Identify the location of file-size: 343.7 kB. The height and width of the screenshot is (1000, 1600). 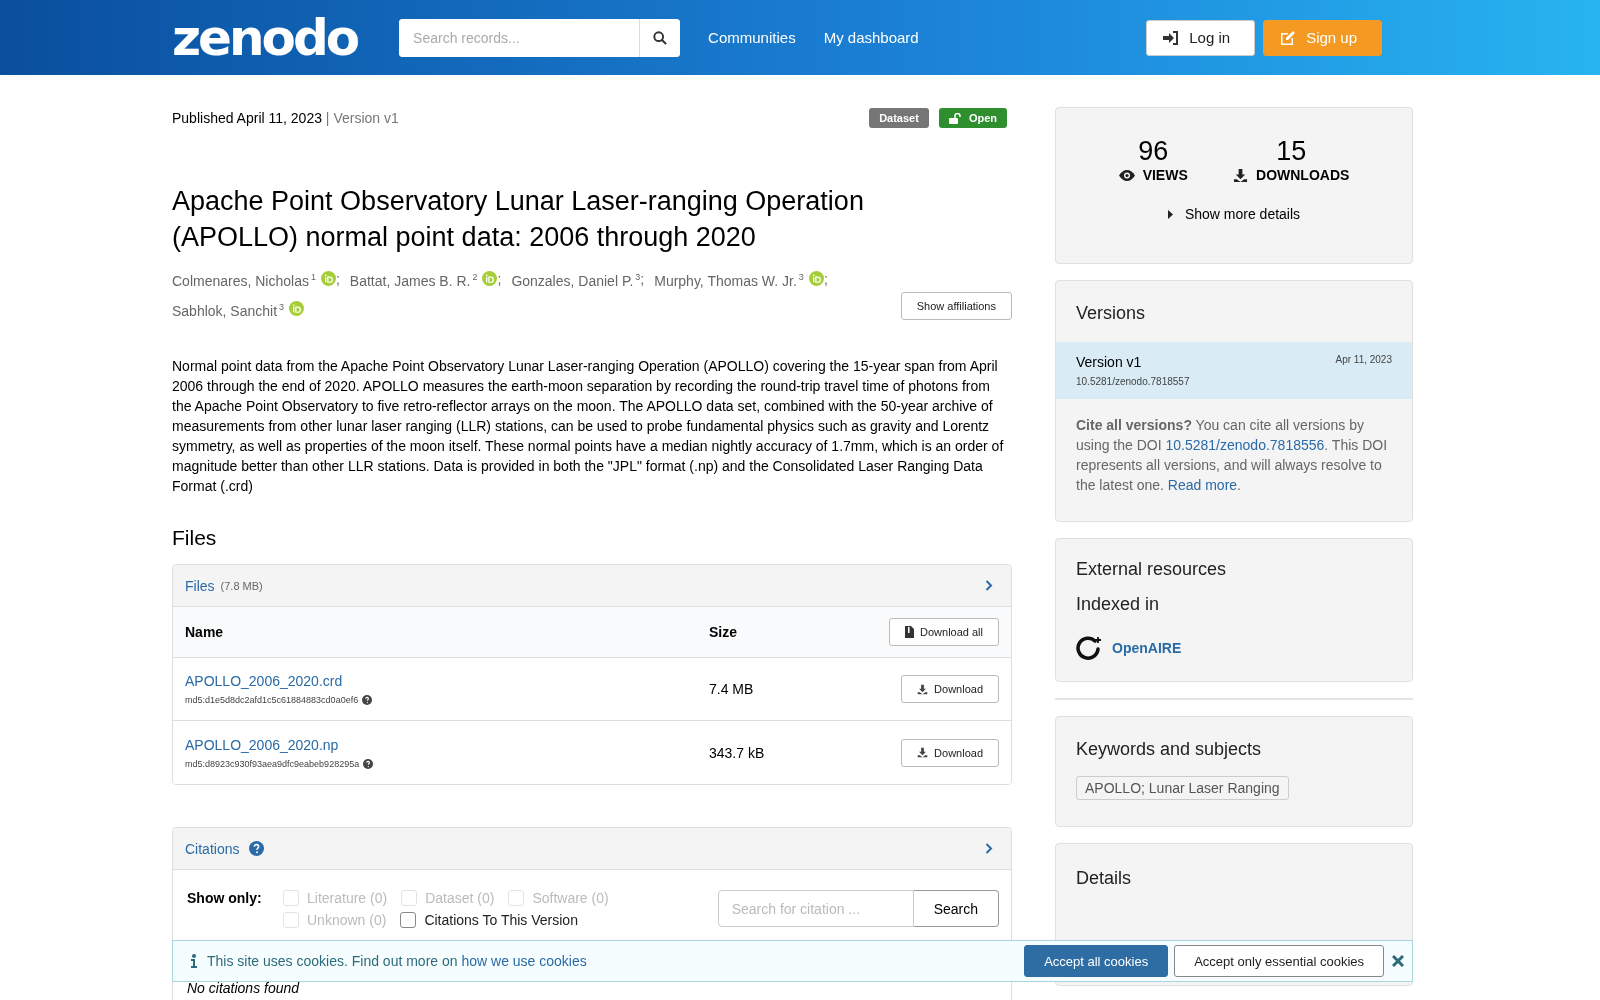
(737, 752).